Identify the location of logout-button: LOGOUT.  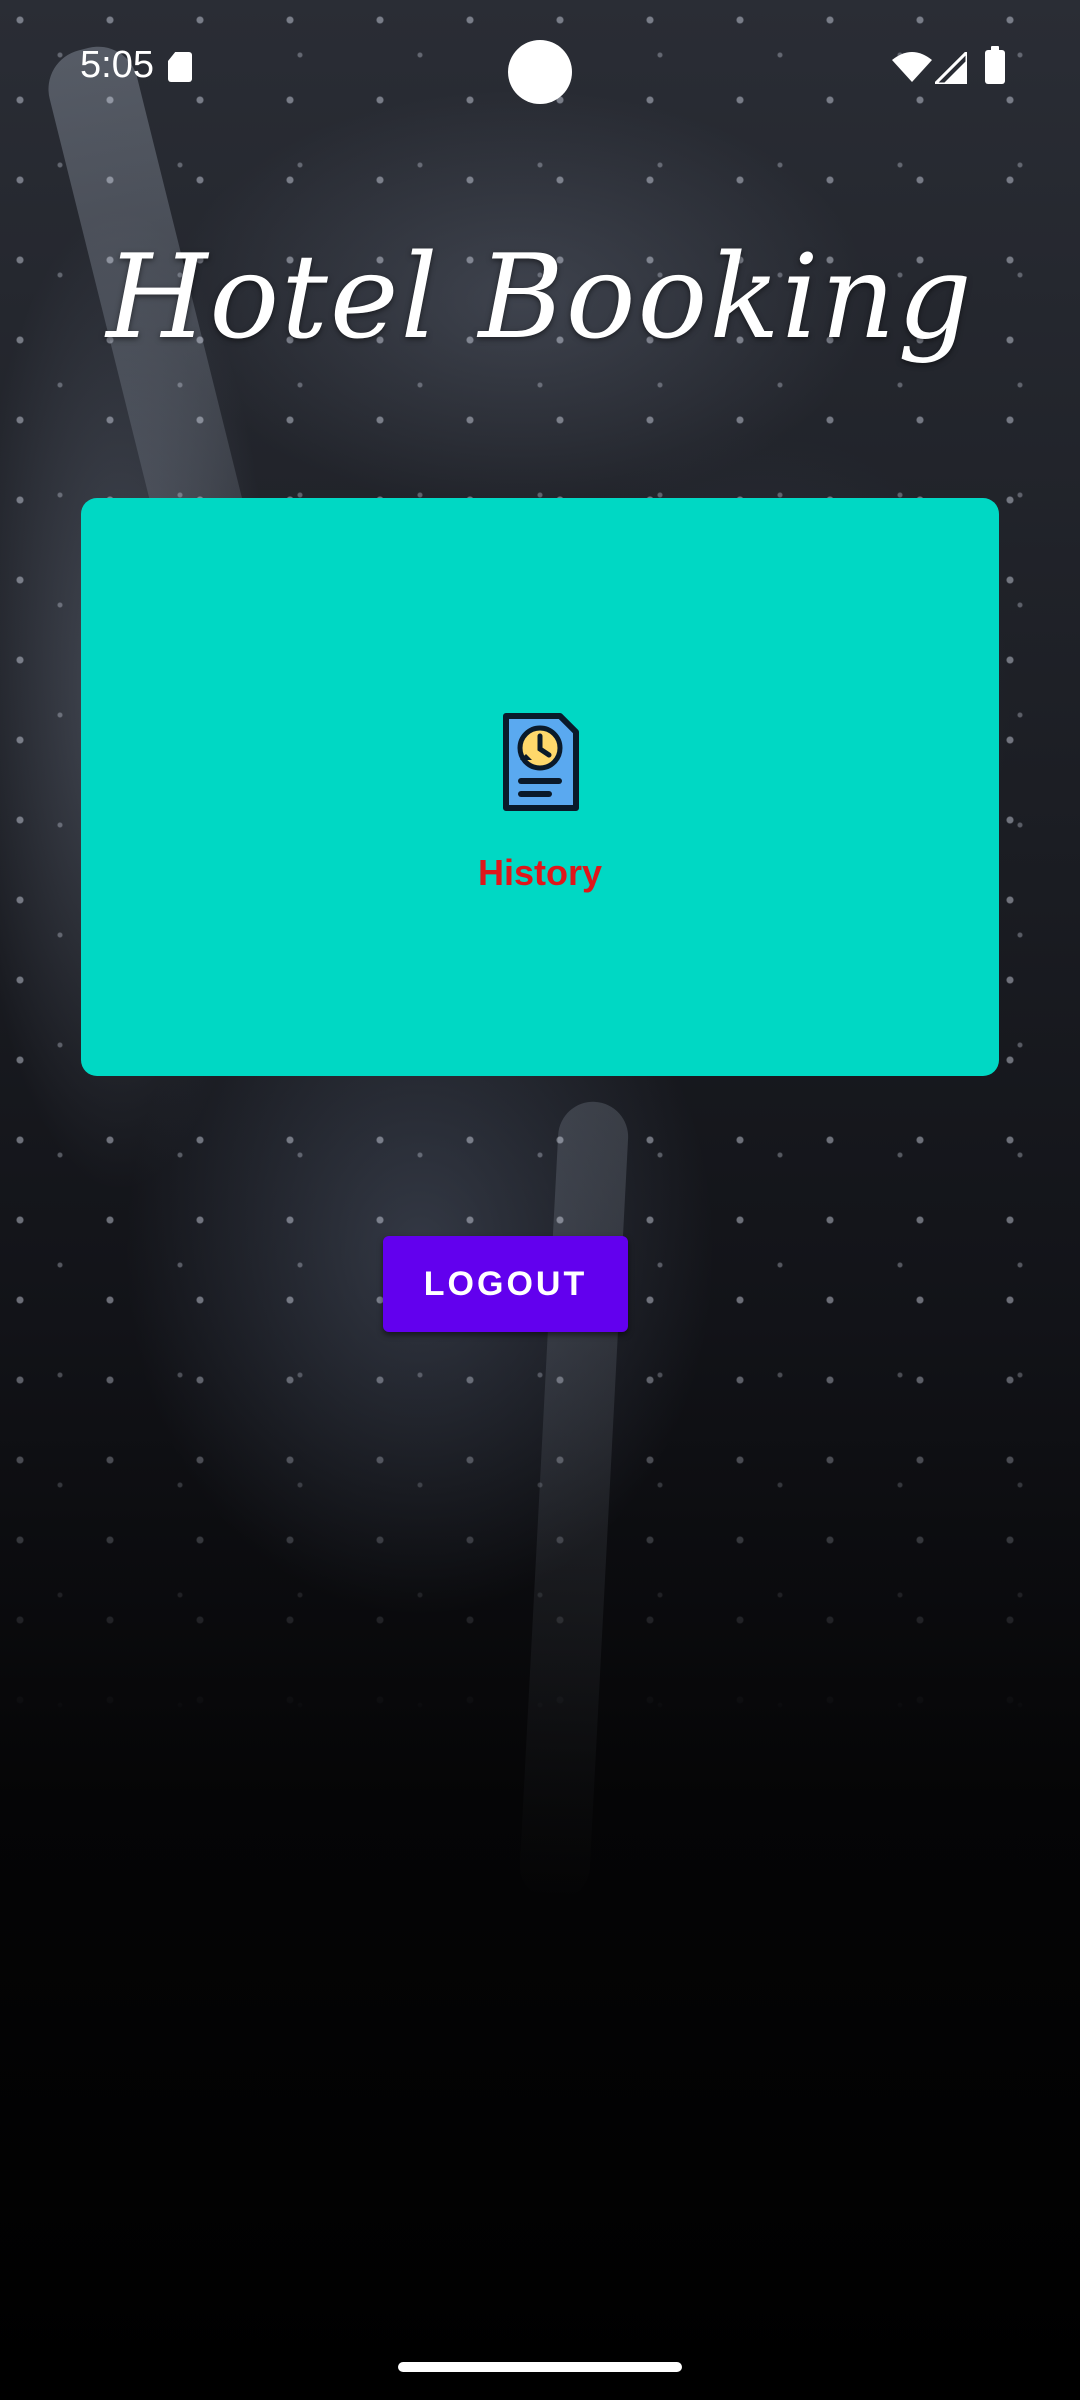
(505, 1284).